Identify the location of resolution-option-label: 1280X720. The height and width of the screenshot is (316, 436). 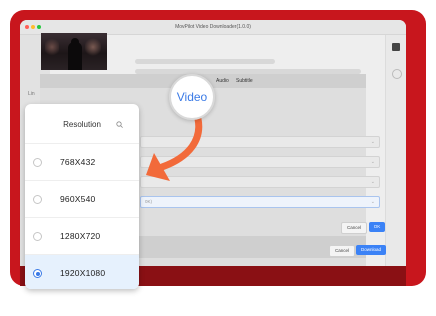
(80, 236).